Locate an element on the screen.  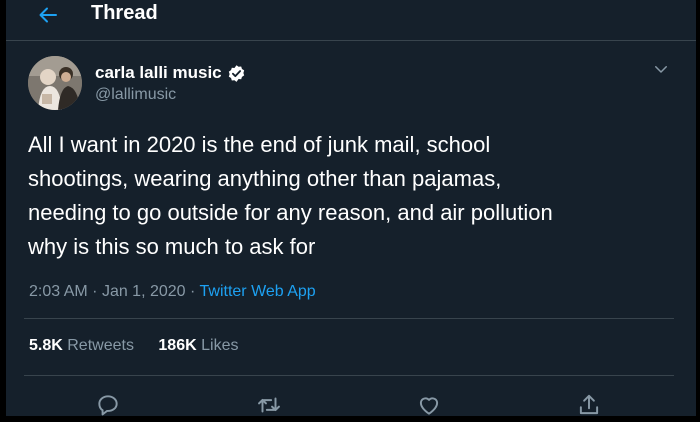
tweet-time: 2:03 AM is located at coordinates (58, 291).